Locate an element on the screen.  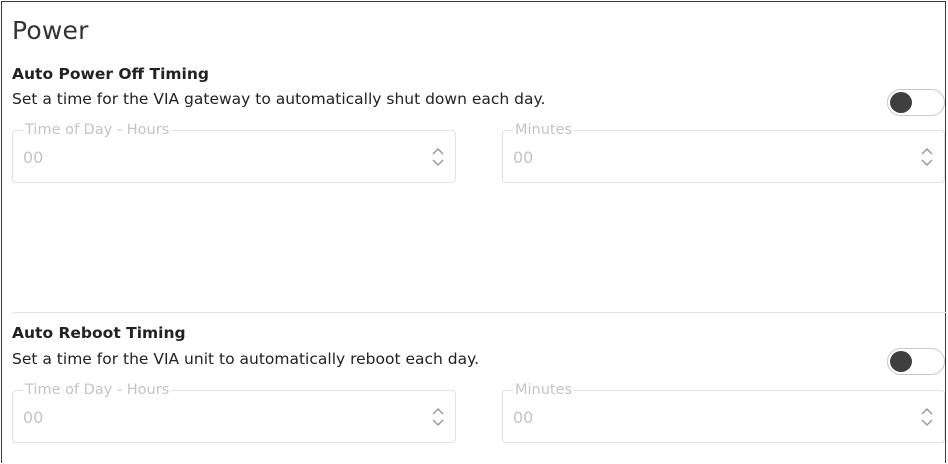
reboot-hours-label: Time of Day - Hours is located at coordinates (97, 390).